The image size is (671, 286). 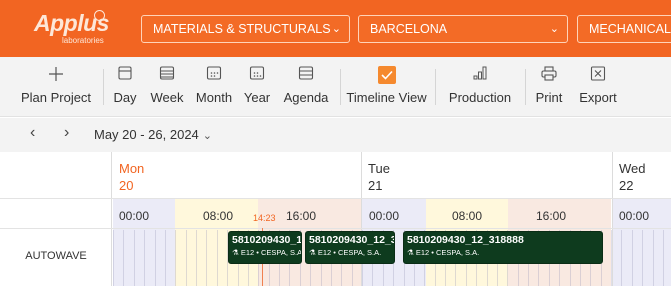 I want to click on day-header-tue: Tue 21, so click(x=379, y=177).